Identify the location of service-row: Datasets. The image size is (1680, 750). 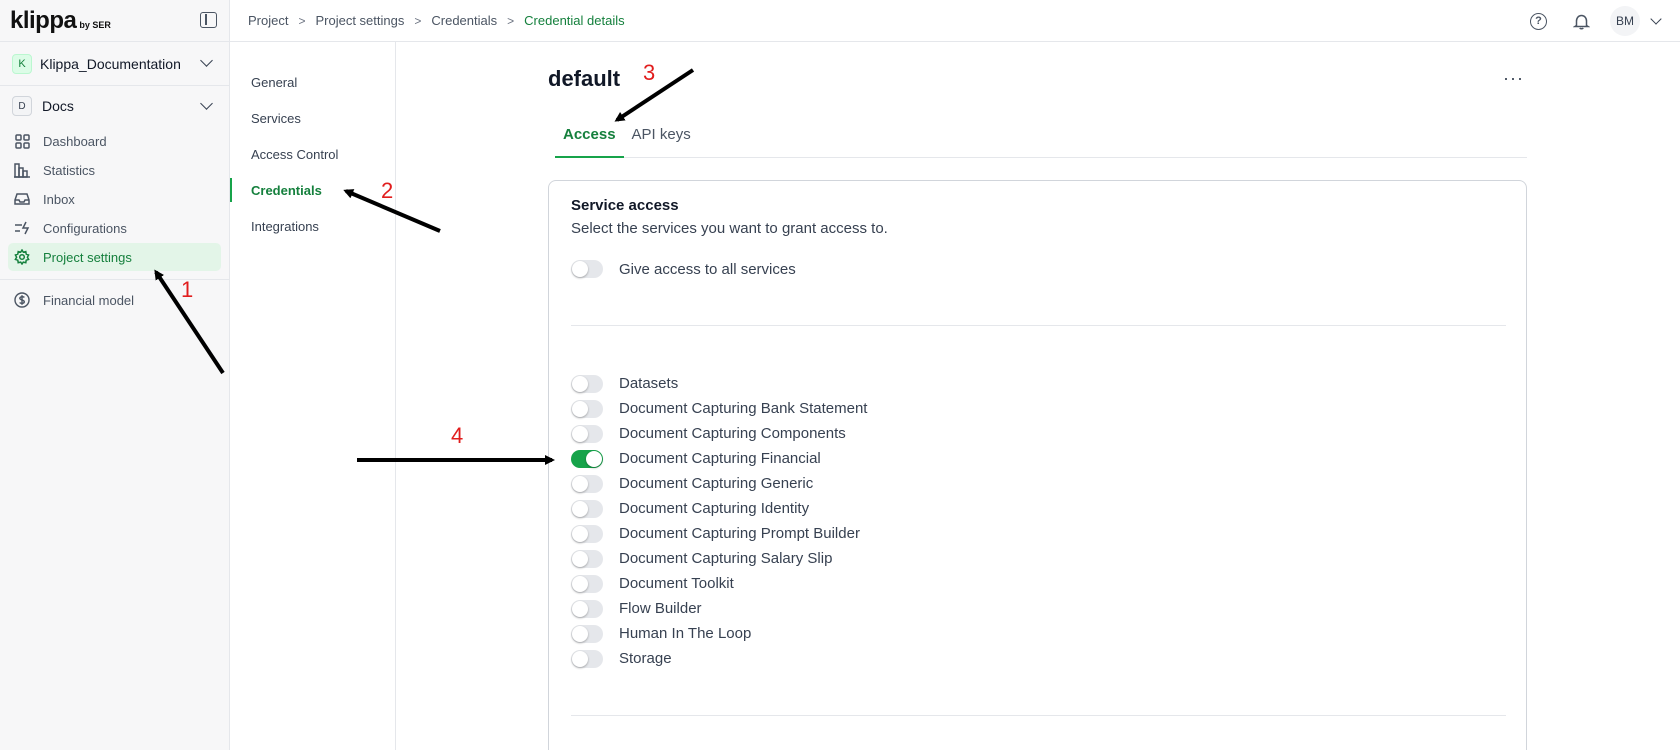
(719, 383).